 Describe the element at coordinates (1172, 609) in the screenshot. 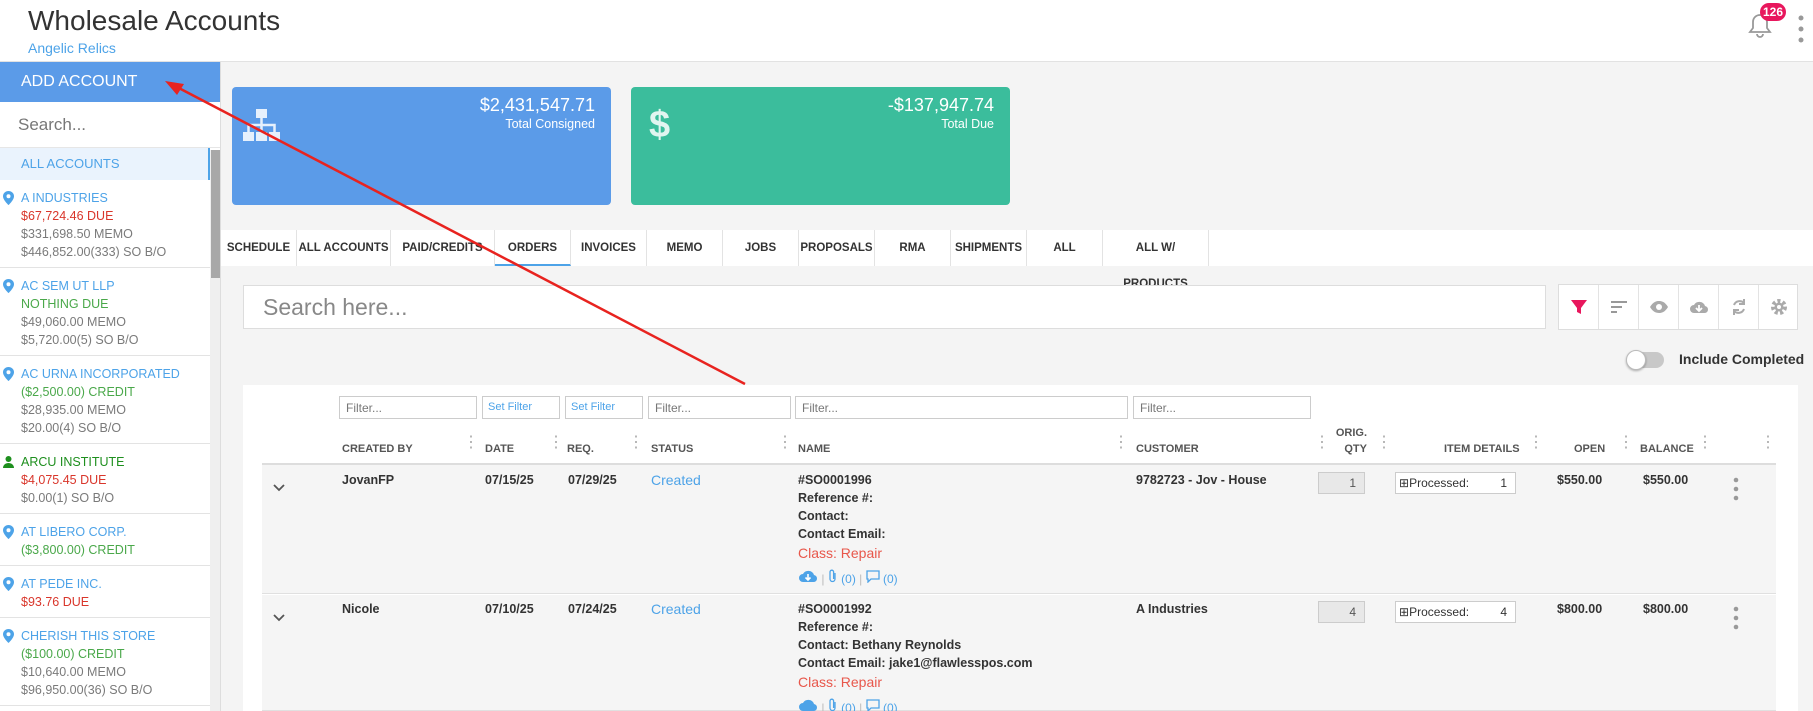

I see `customer-name: A Industries` at that location.